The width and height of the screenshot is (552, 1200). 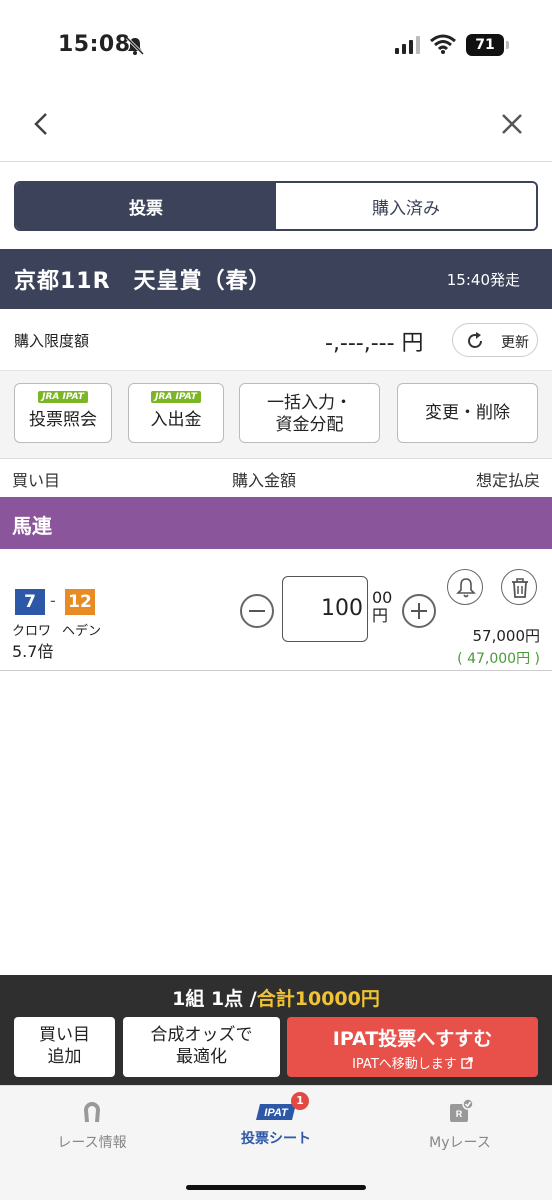 I want to click on bet-type-label: 馬連, so click(x=32, y=526).